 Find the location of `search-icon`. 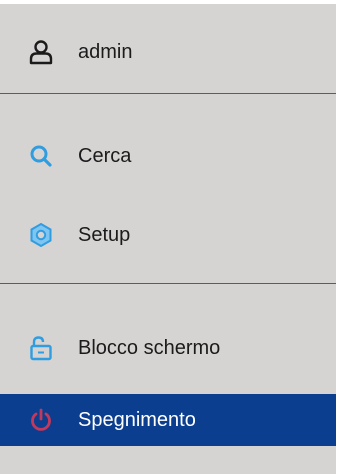

search-icon is located at coordinates (41, 156).